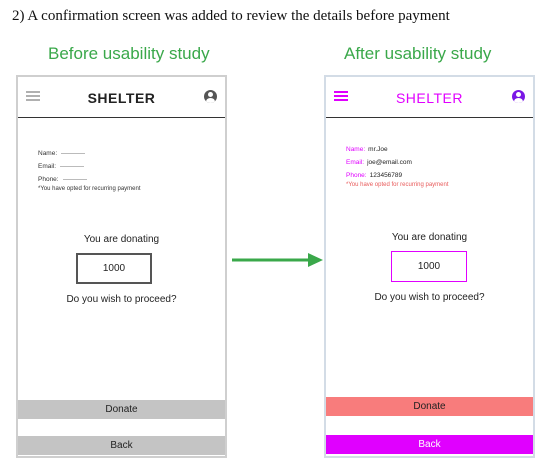 Image resolution: width=547 pixels, height=469 pixels. Describe the element at coordinates (386, 175) in the screenshot. I see `phone-value: 123456789` at that location.